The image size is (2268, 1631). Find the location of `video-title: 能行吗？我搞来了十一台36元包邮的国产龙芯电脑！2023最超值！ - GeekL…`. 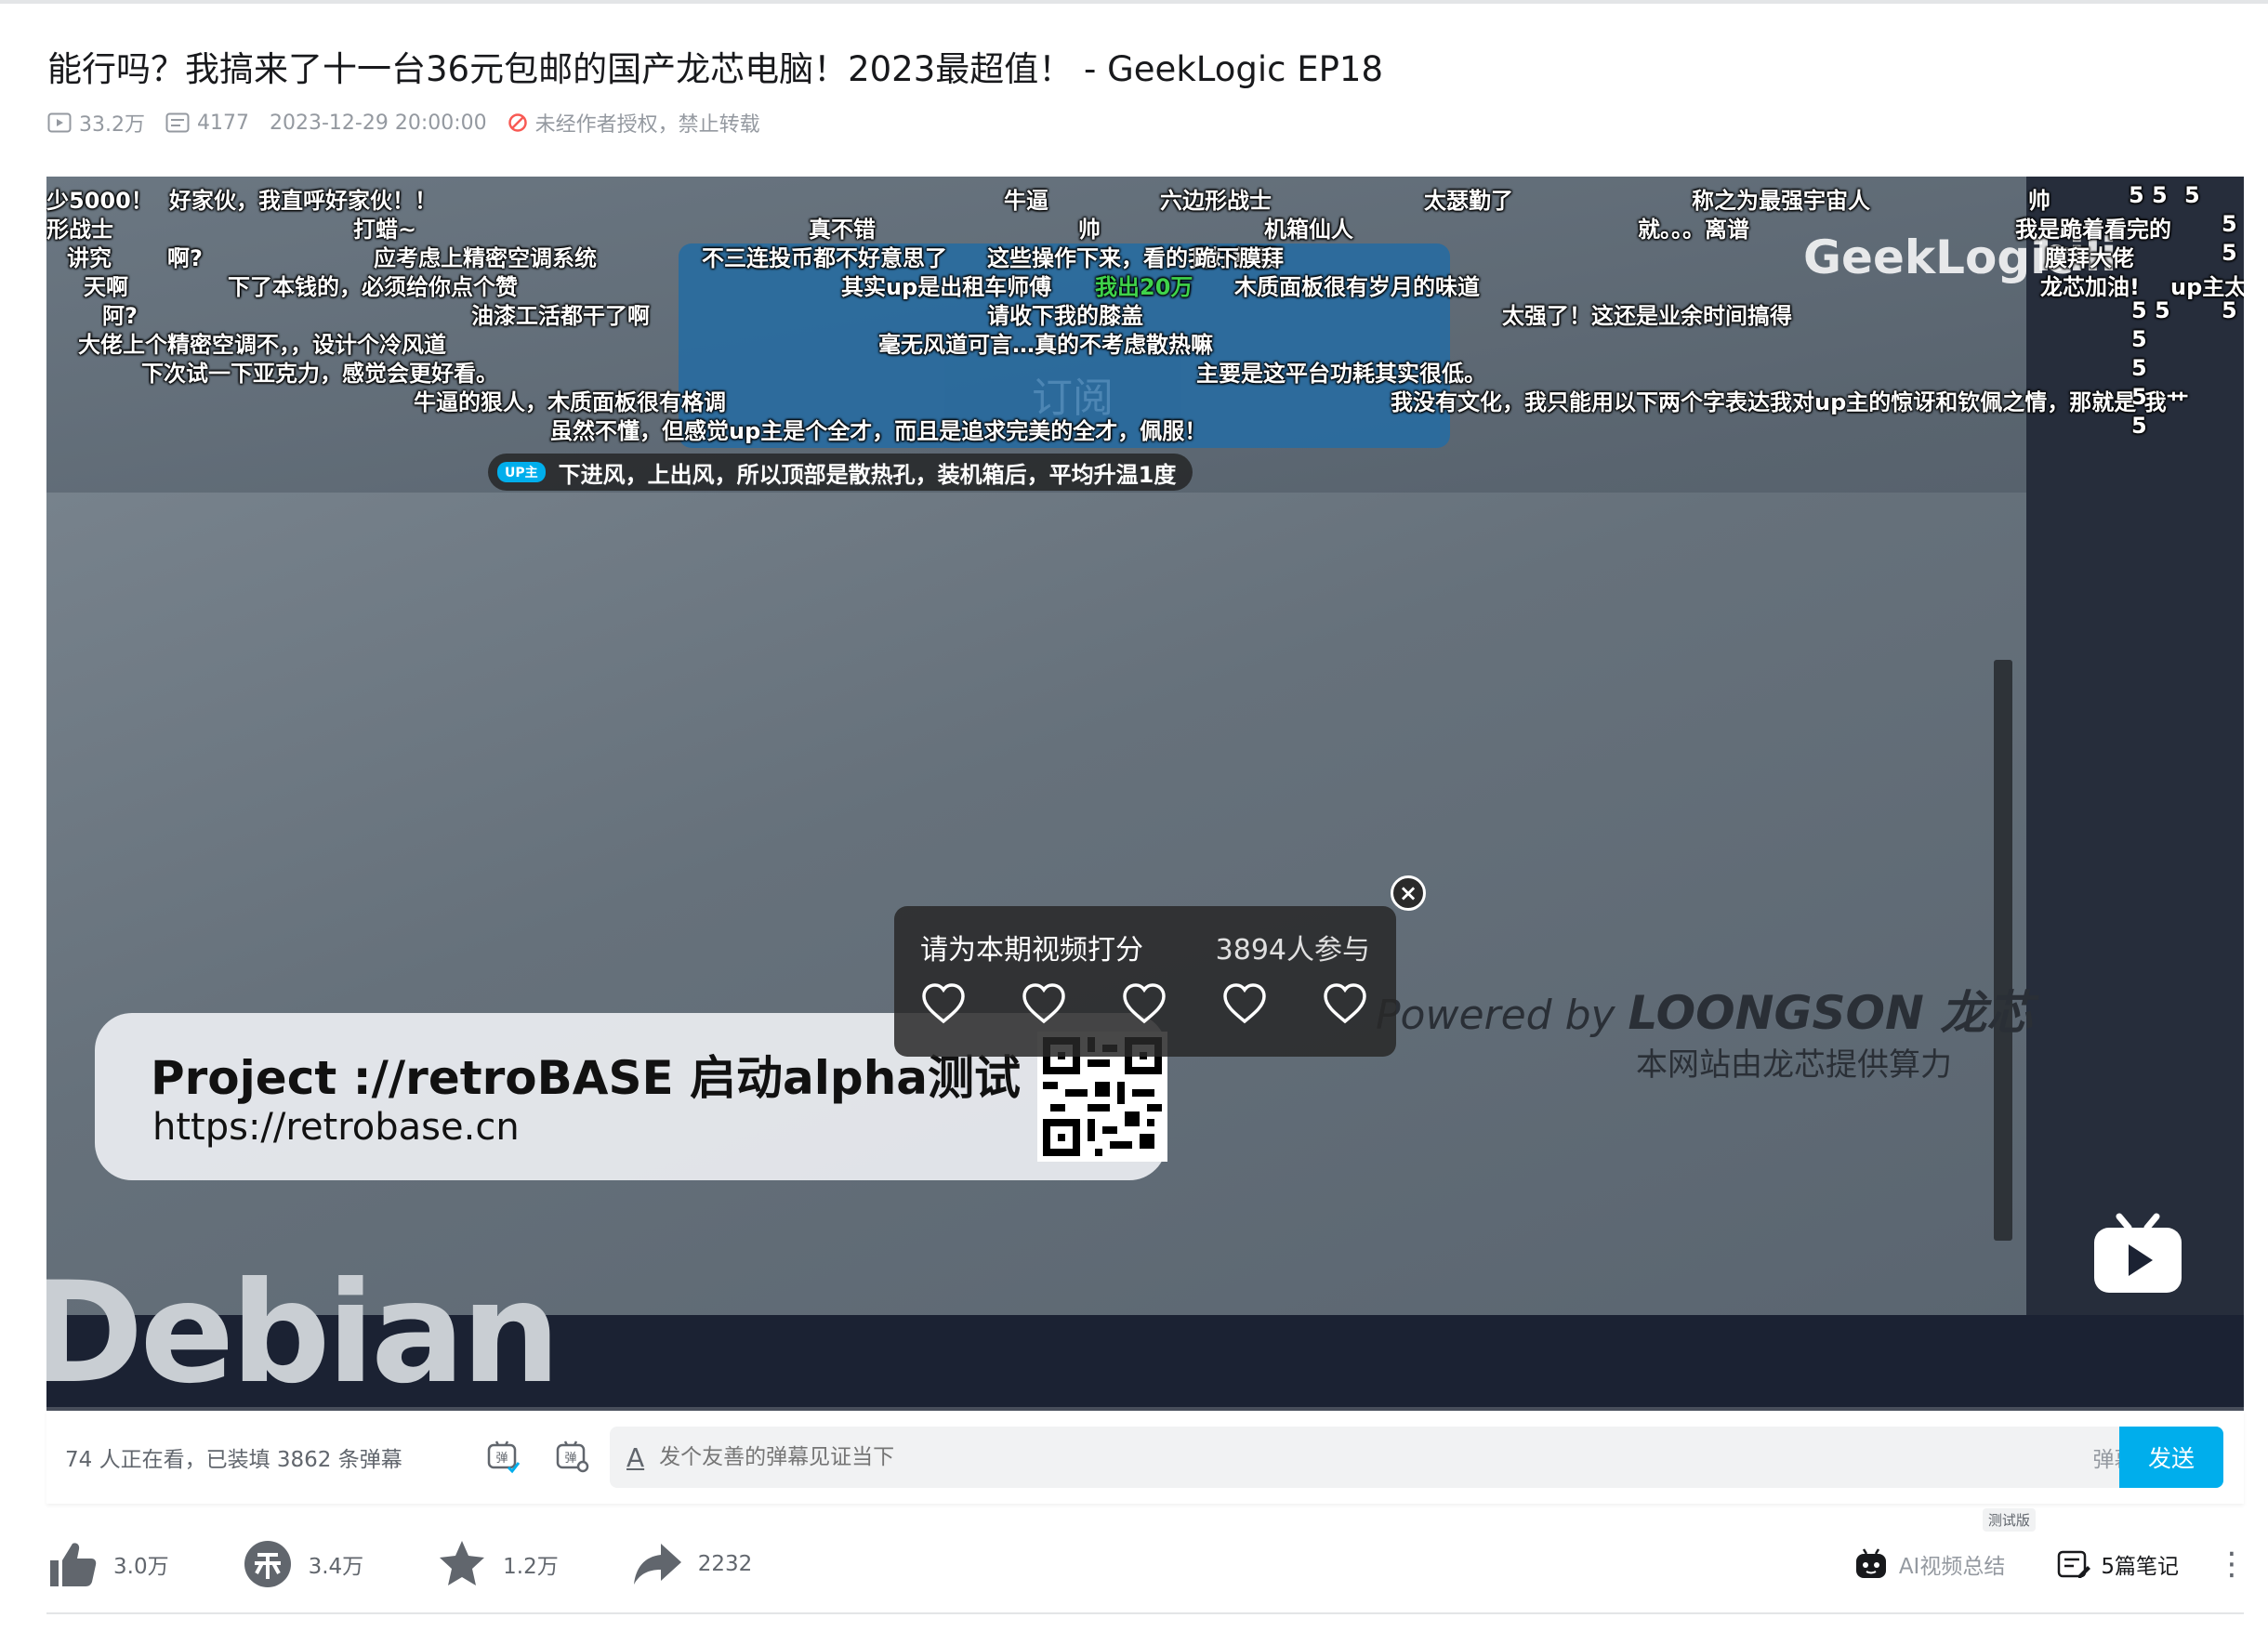

video-title: 能行吗？我搞来了十一台36元包邮的国产龙芯电脑！2023最超值！ - GeekL… is located at coordinates (715, 69).